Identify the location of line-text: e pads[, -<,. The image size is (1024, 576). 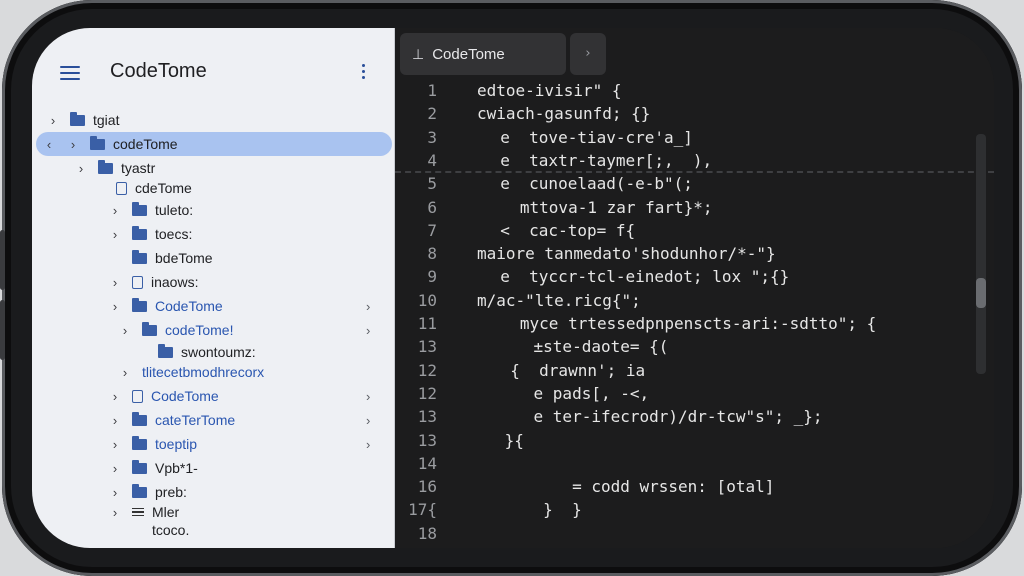
(572, 393).